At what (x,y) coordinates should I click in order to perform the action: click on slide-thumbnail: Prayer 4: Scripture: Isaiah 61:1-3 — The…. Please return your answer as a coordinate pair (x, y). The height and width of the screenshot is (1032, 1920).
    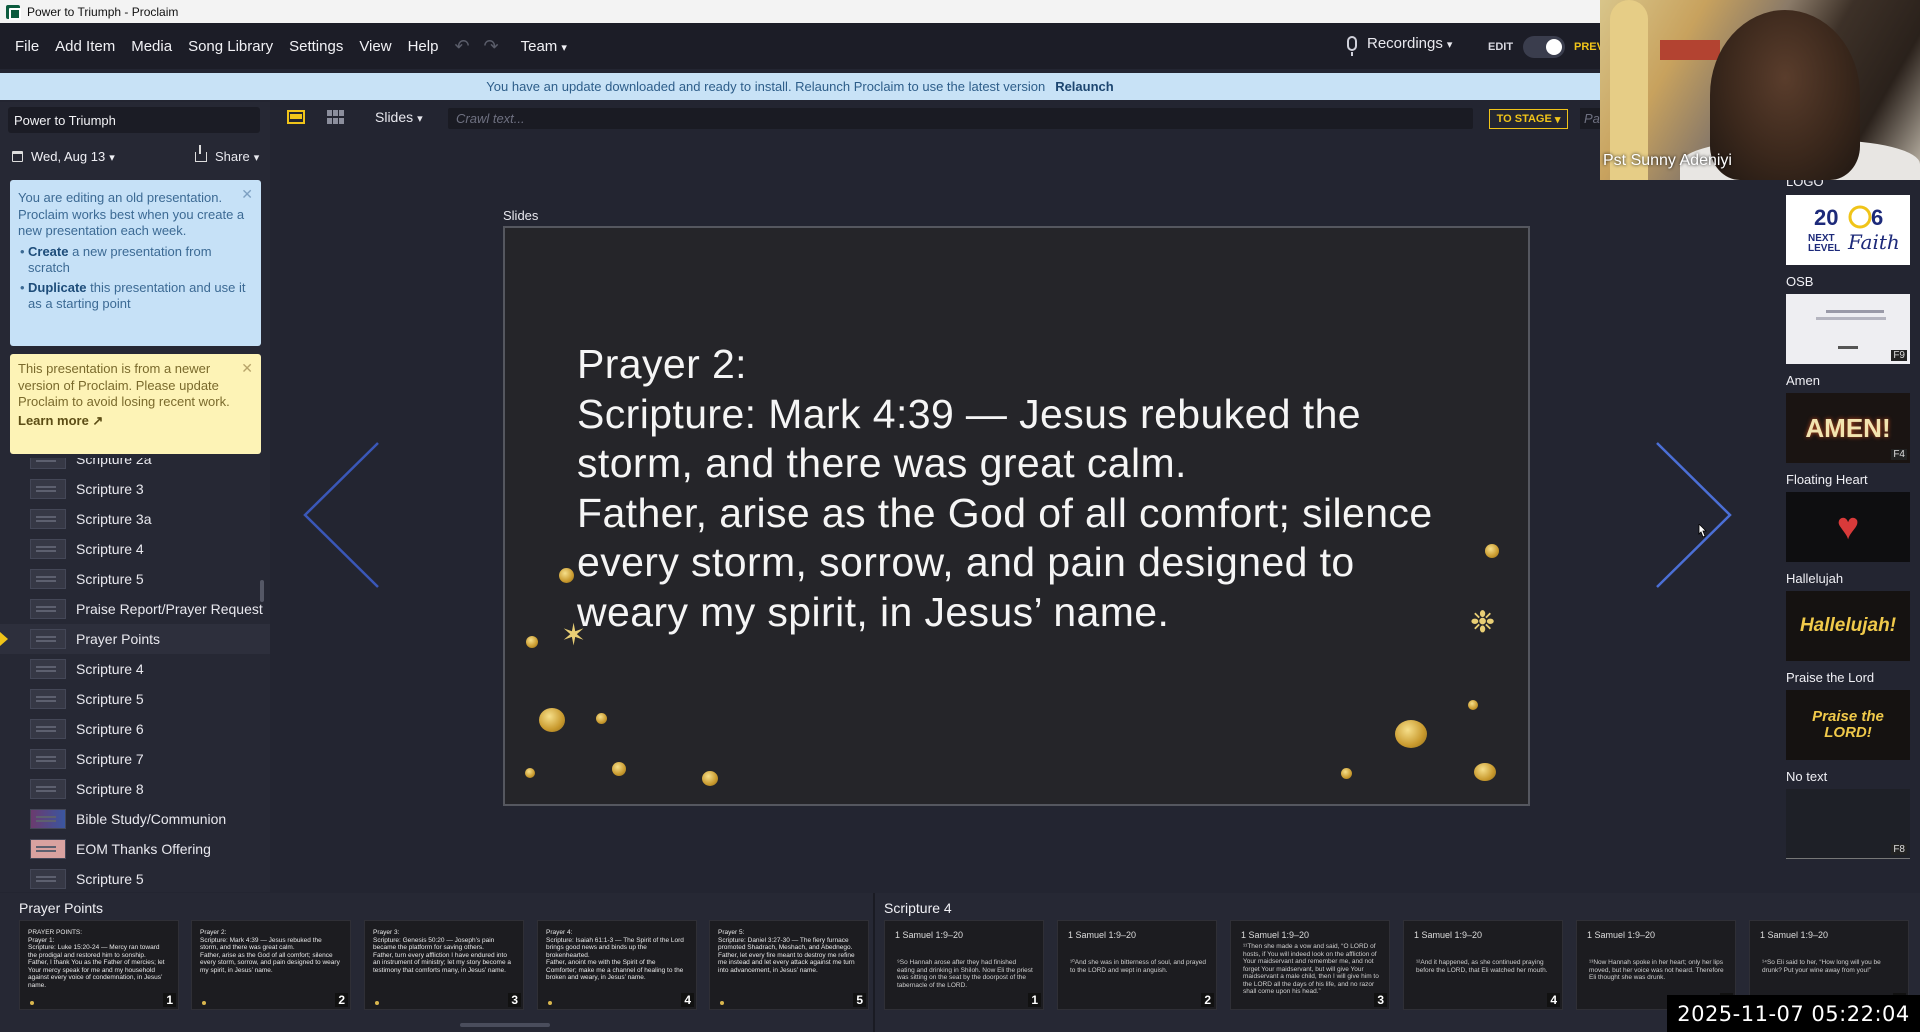
    Looking at the image, I should click on (617, 965).